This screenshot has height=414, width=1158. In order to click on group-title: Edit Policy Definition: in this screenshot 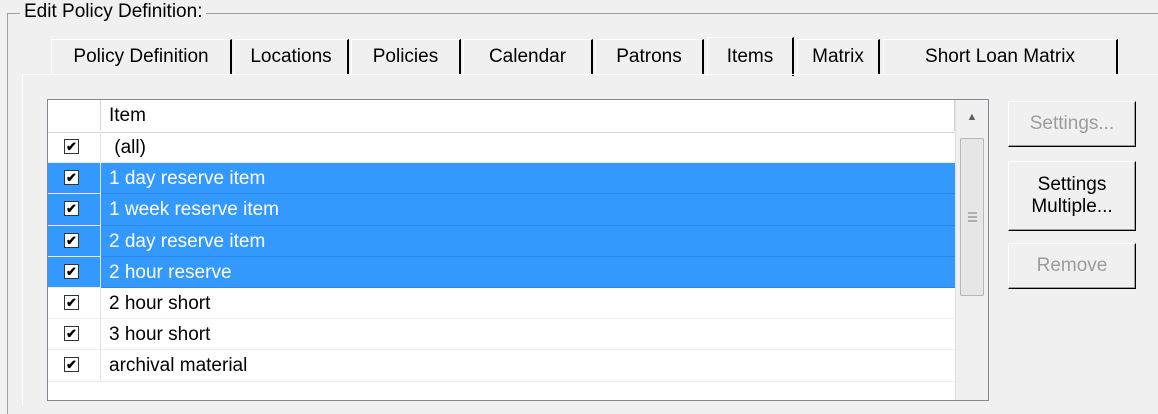, I will do `click(113, 12)`.